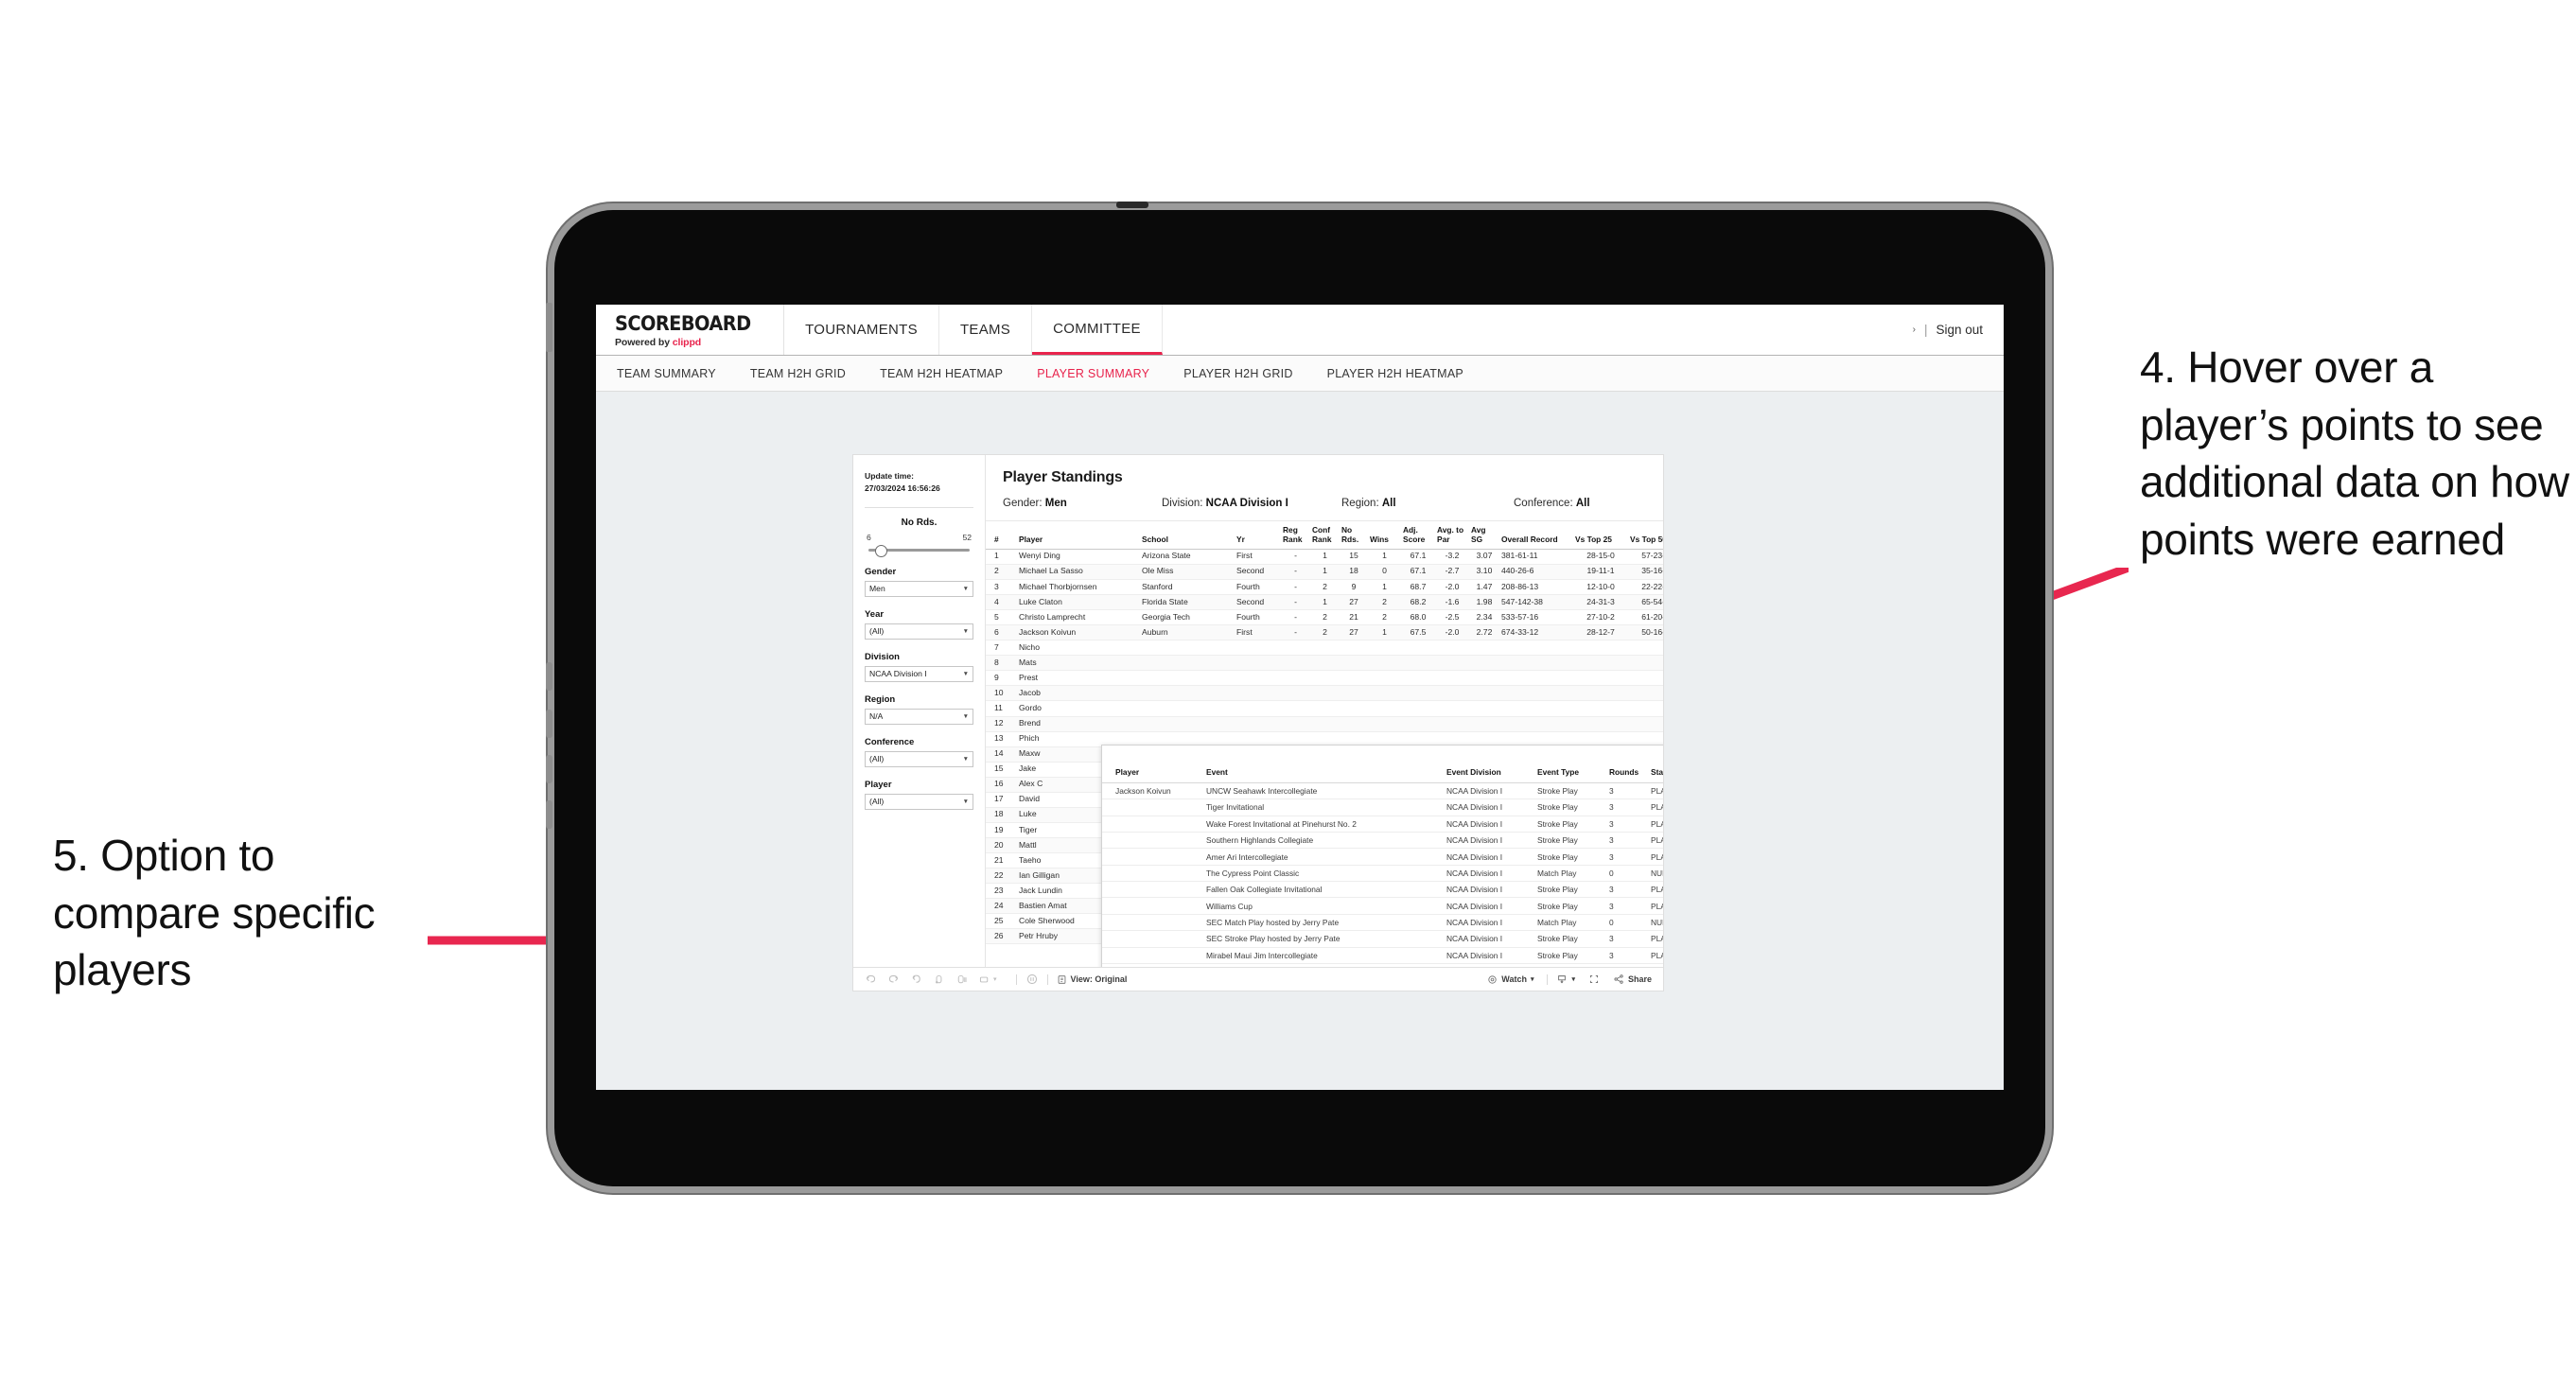 This screenshot has height=1386, width=2576. Describe the element at coordinates (1238, 373) in the screenshot. I see `tab-player-h2h-grid: PLAYER H2H GRID` at that location.